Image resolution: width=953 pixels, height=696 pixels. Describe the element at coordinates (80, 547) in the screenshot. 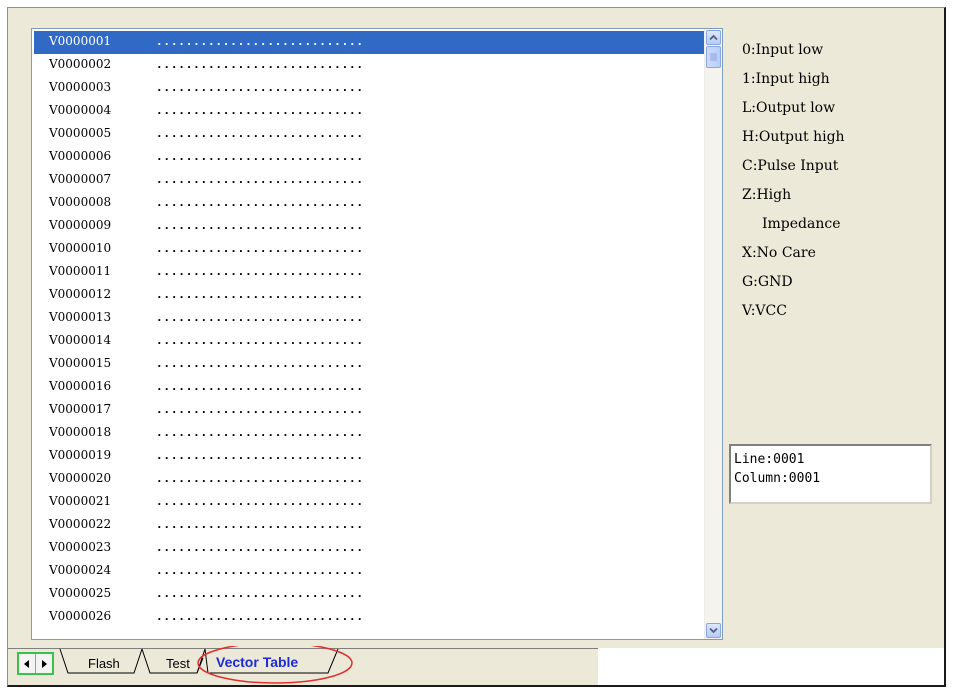

I see `vector-id: V0000023` at that location.